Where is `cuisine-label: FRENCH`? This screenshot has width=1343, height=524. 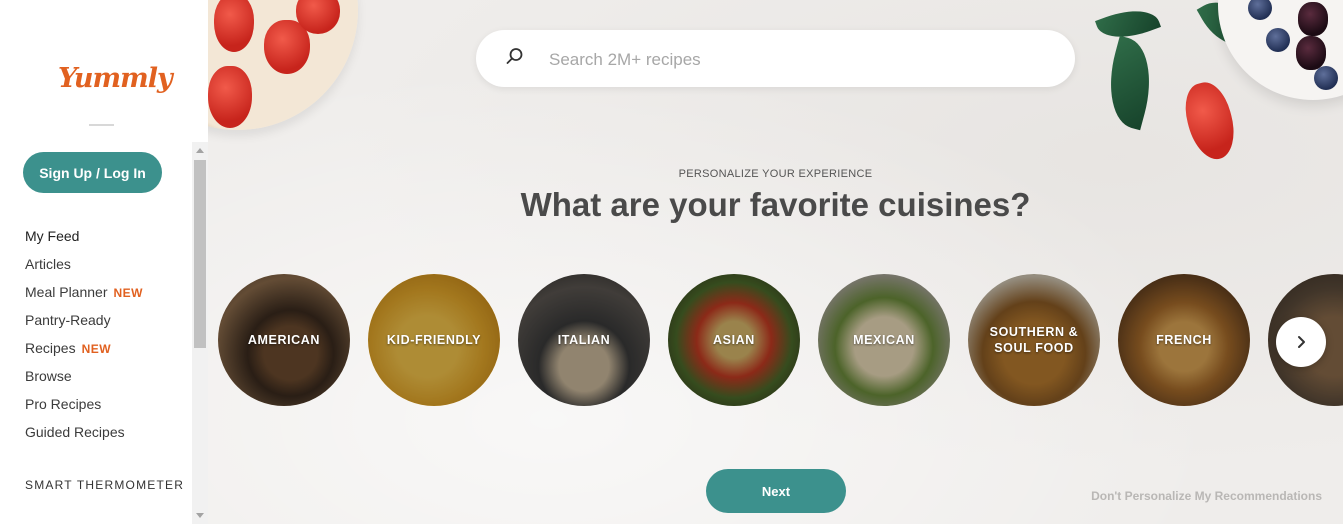
cuisine-label: FRENCH is located at coordinates (1184, 340).